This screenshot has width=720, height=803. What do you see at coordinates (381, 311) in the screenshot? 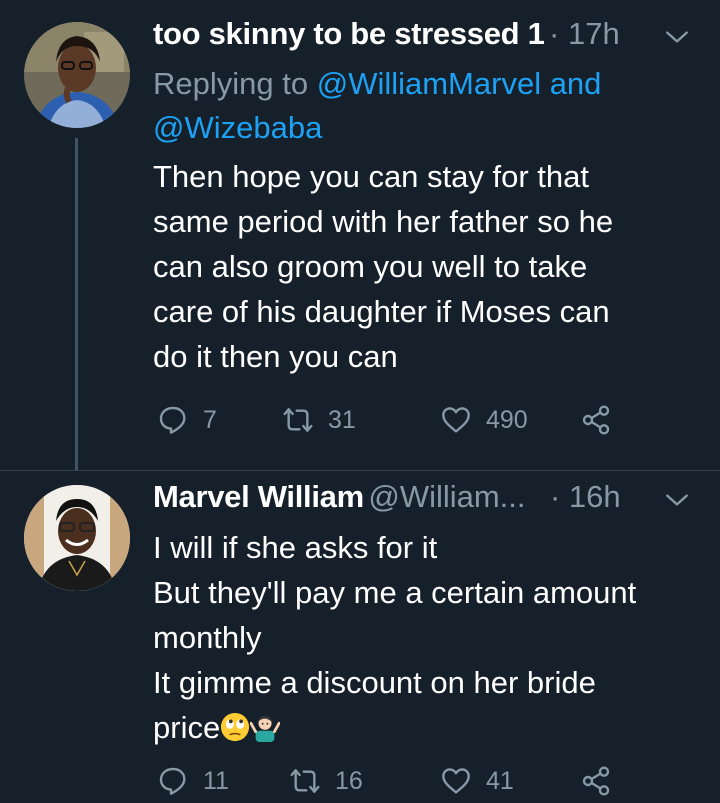
I see `tweet-line: care of his daughter if Moses can` at bounding box center [381, 311].